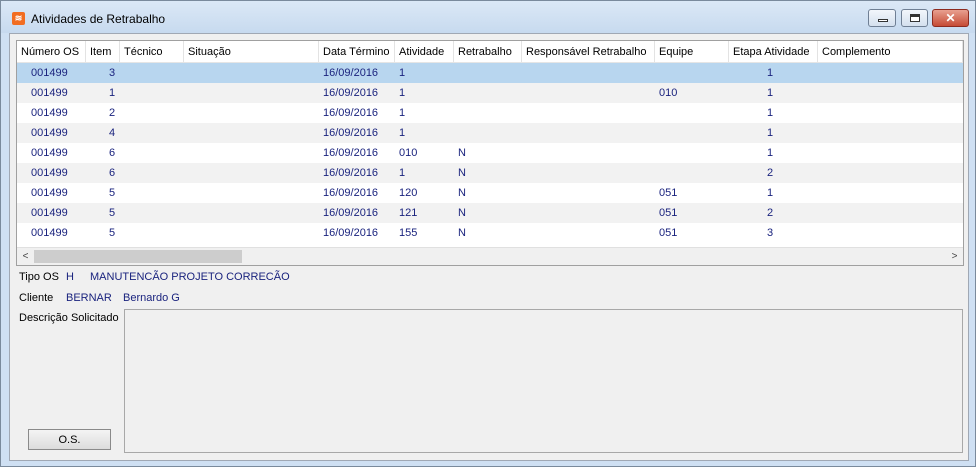 The height and width of the screenshot is (467, 976). What do you see at coordinates (490, 113) in the screenshot?
I see `table-row: 001499 2 16/09/2016 1 1` at bounding box center [490, 113].